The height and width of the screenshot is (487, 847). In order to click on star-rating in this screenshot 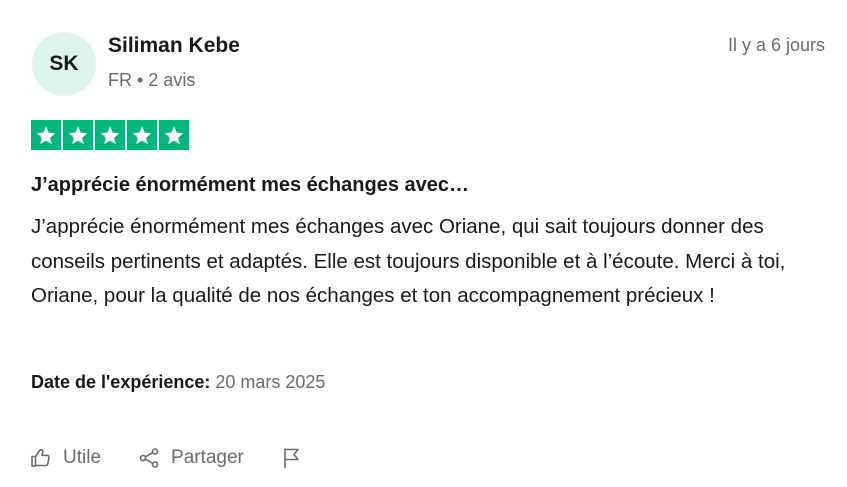, I will do `click(110, 135)`.